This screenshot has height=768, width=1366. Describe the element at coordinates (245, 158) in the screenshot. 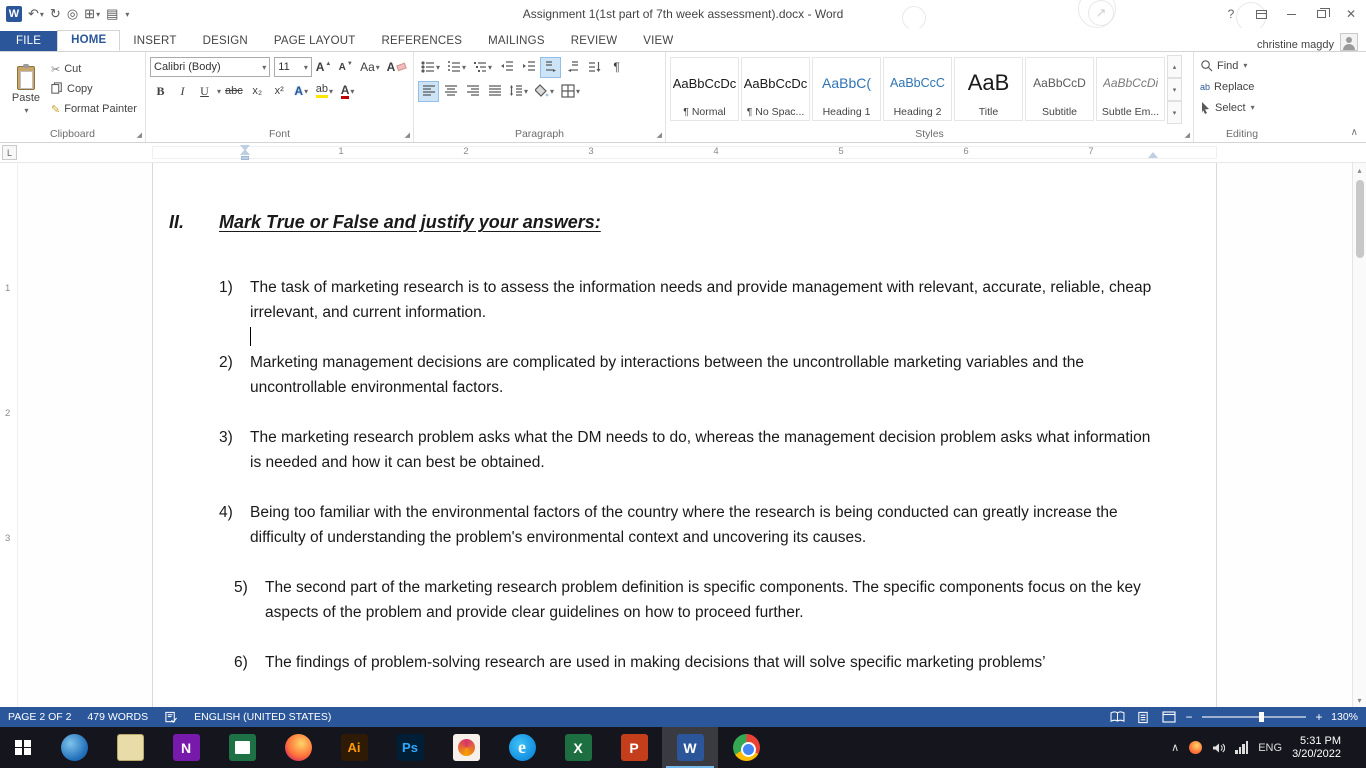

I see `left-indent-marker` at that location.